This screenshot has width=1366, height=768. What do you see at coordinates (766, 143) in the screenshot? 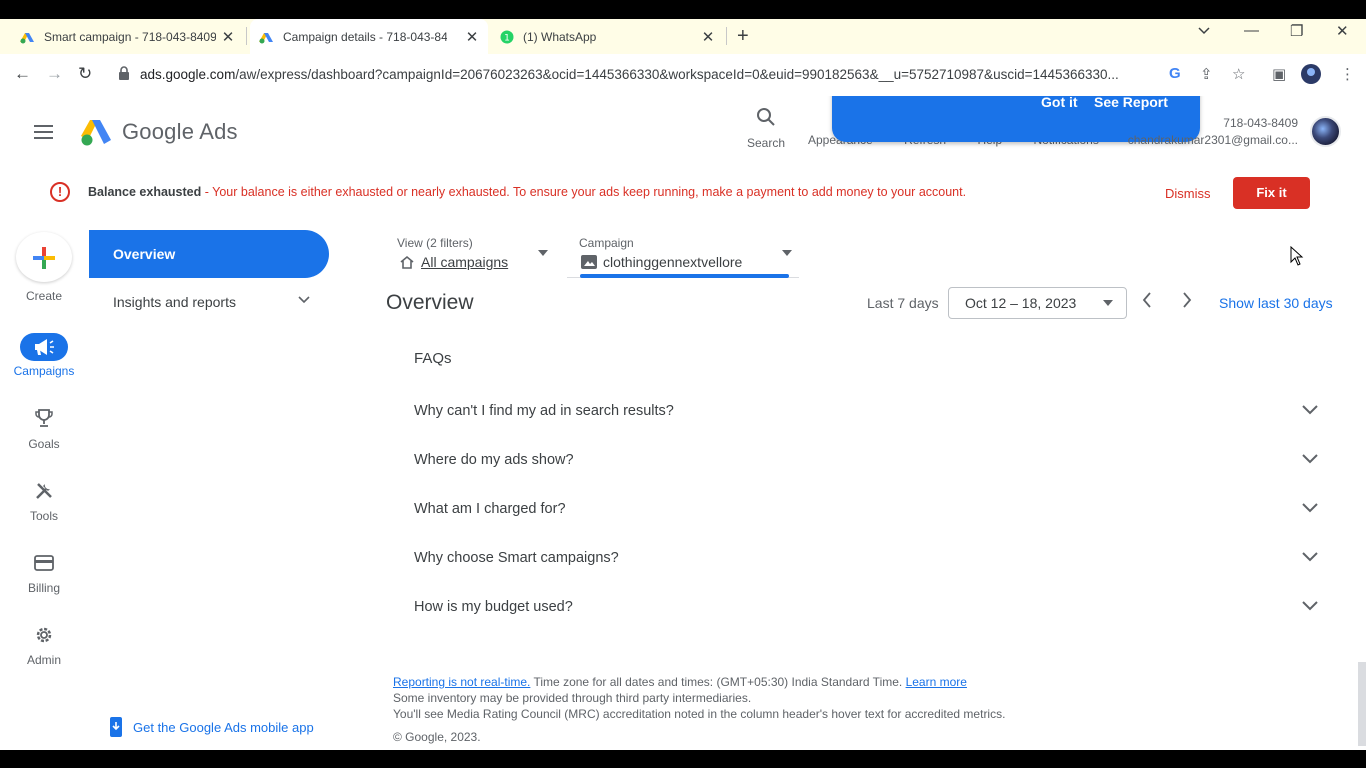
I see `search-label: Search` at bounding box center [766, 143].